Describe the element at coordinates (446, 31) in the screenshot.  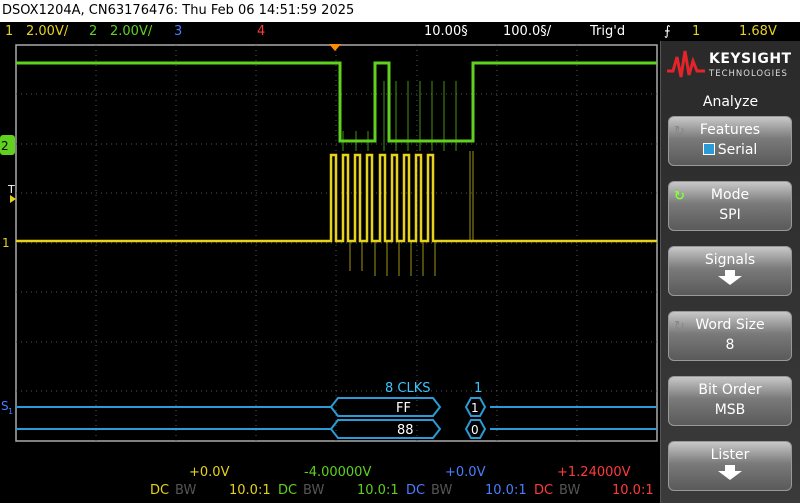
I see `timebase-delay: 10.00§` at that location.